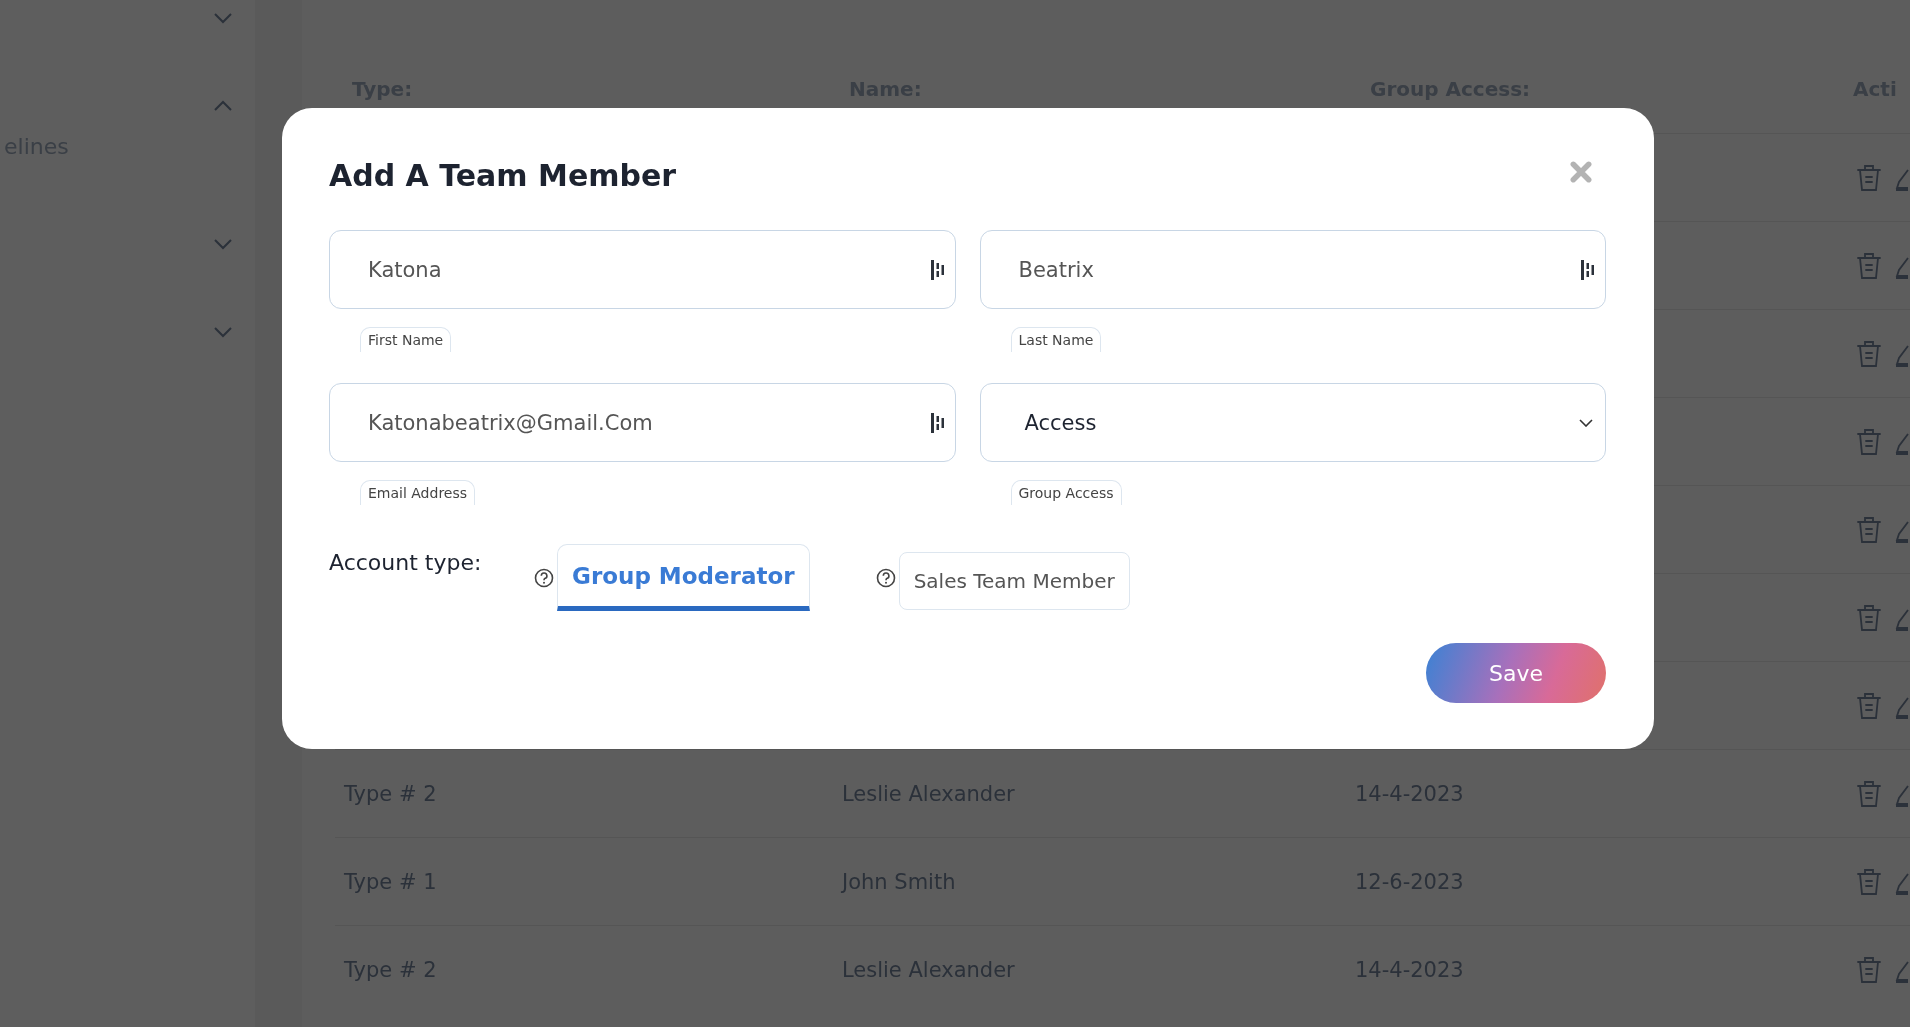 The height and width of the screenshot is (1027, 1910). What do you see at coordinates (642, 422) in the screenshot?
I see `input-field: Katonabeatrix@Gmail.Com` at bounding box center [642, 422].